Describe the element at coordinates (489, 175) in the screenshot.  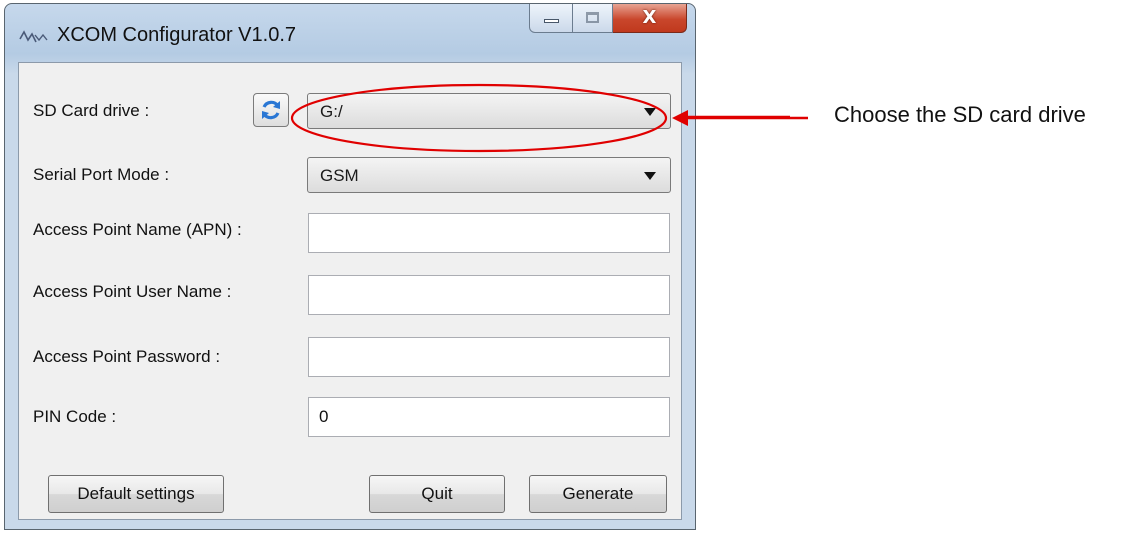
I see `serial-port-mode-dropdown: GSM` at that location.